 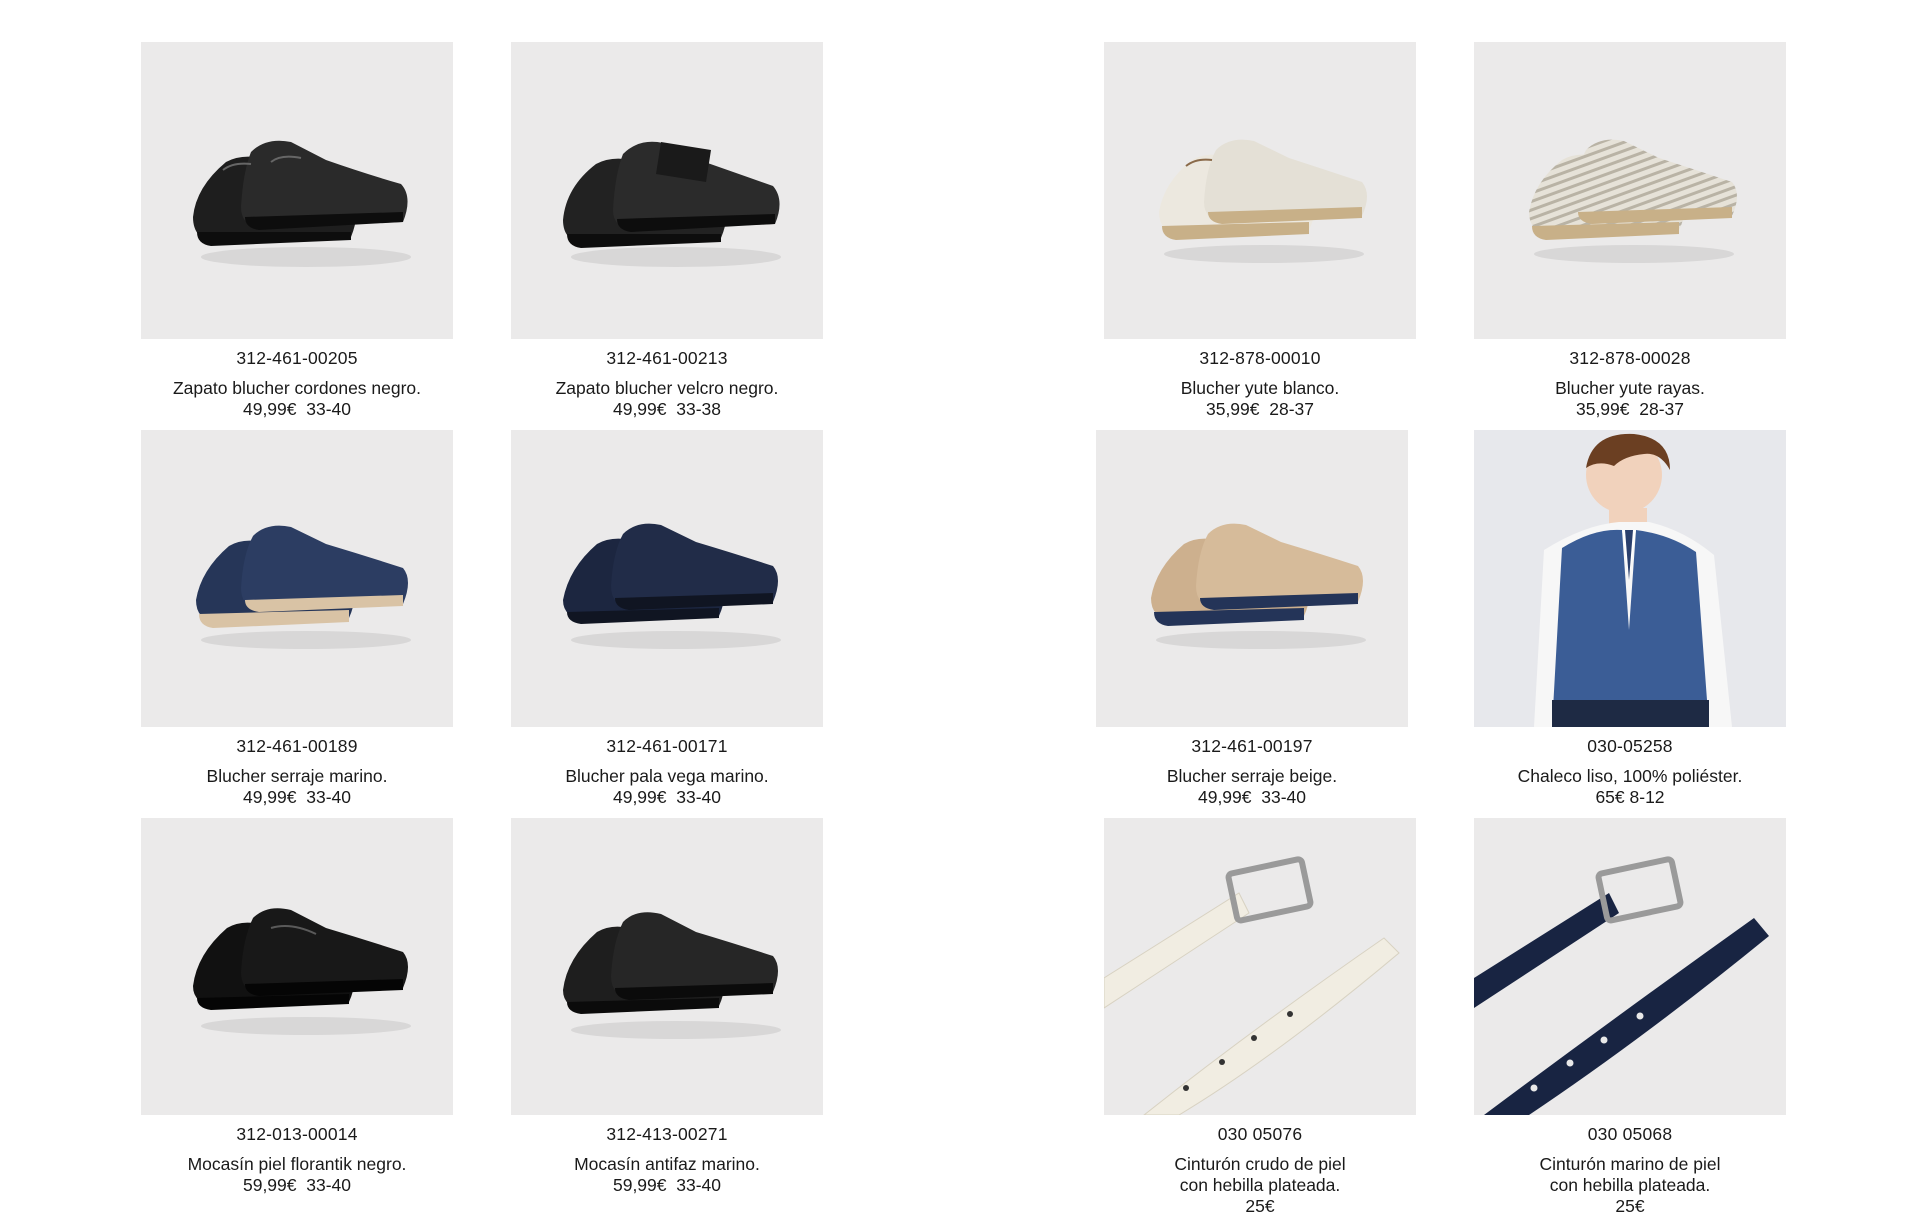 I want to click on product-code: 312-878-00028, so click(x=1630, y=358).